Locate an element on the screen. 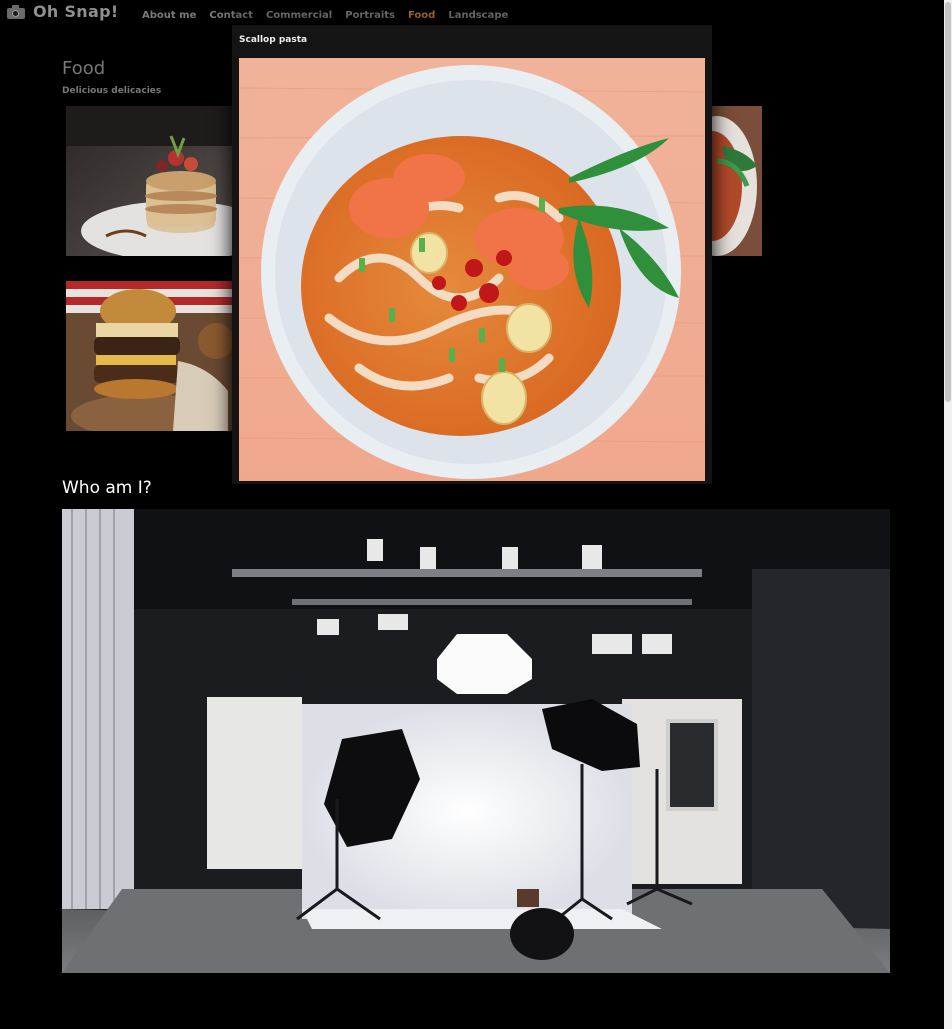 This screenshot has height=1029, width=952. nav-link-landscape: Landscape is located at coordinates (478, 15).